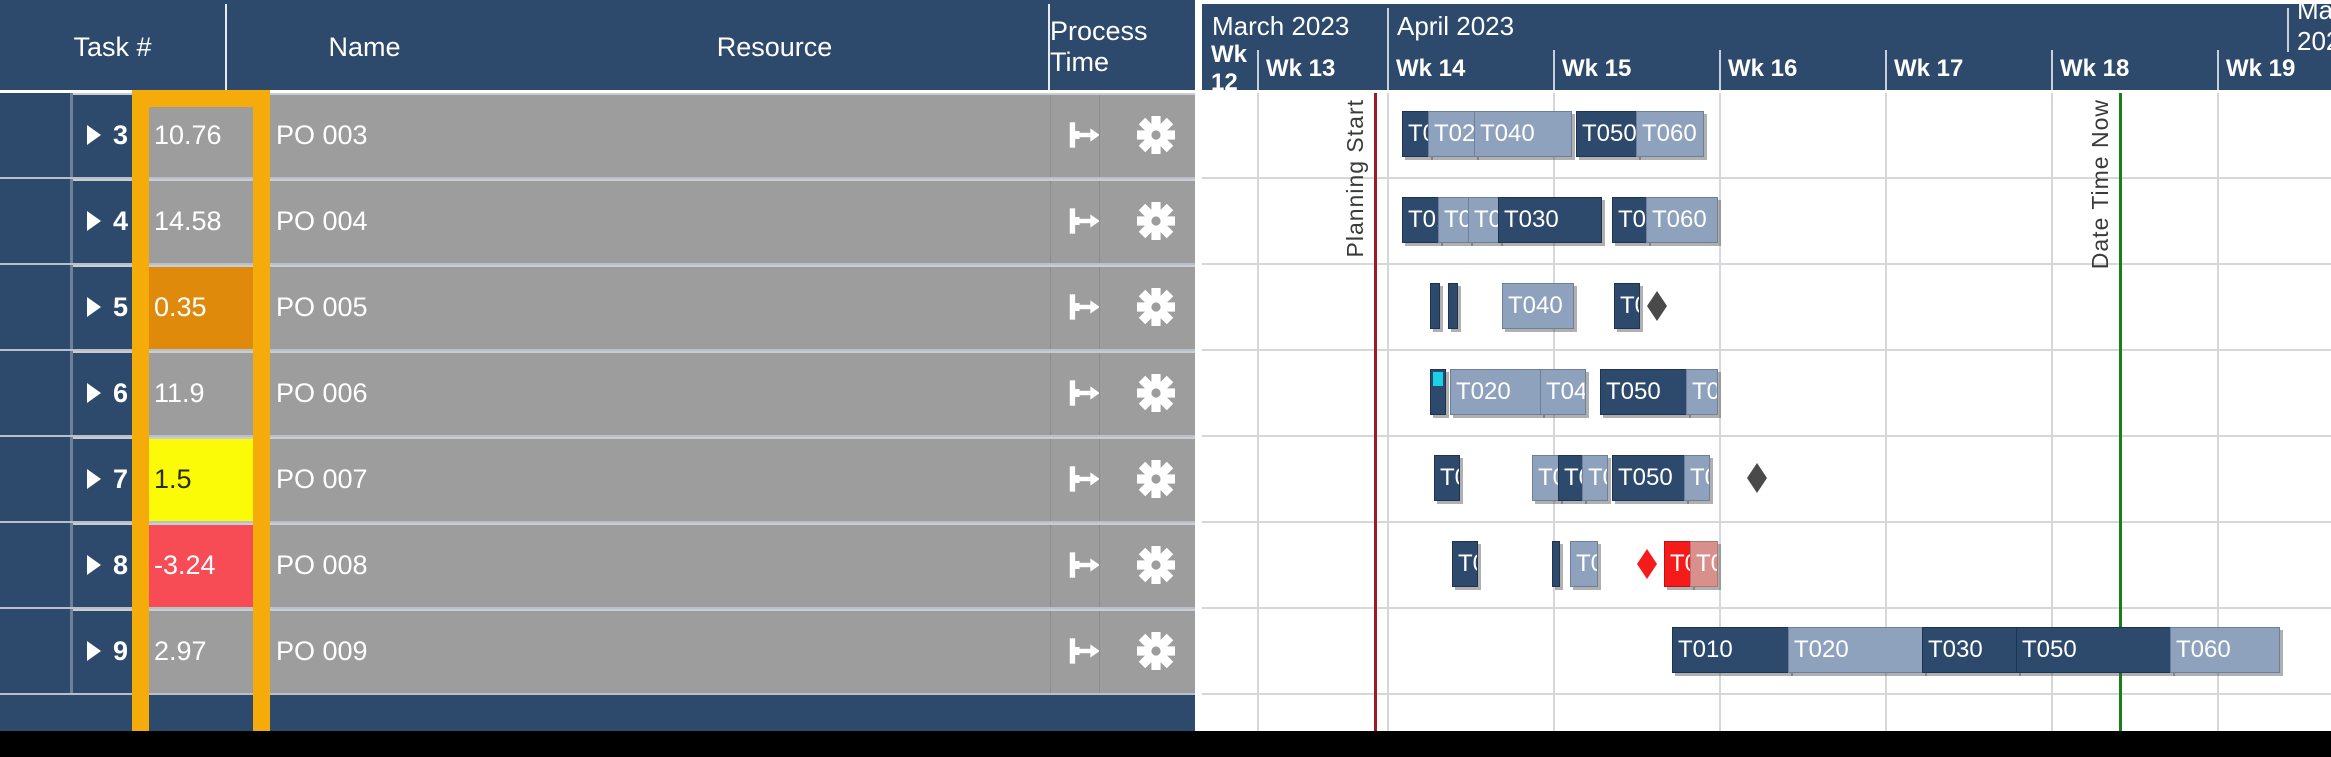 This screenshot has height=757, width=2331. I want to click on task-grid-header: Task # Name Resource Process Time, so click(597, 47).